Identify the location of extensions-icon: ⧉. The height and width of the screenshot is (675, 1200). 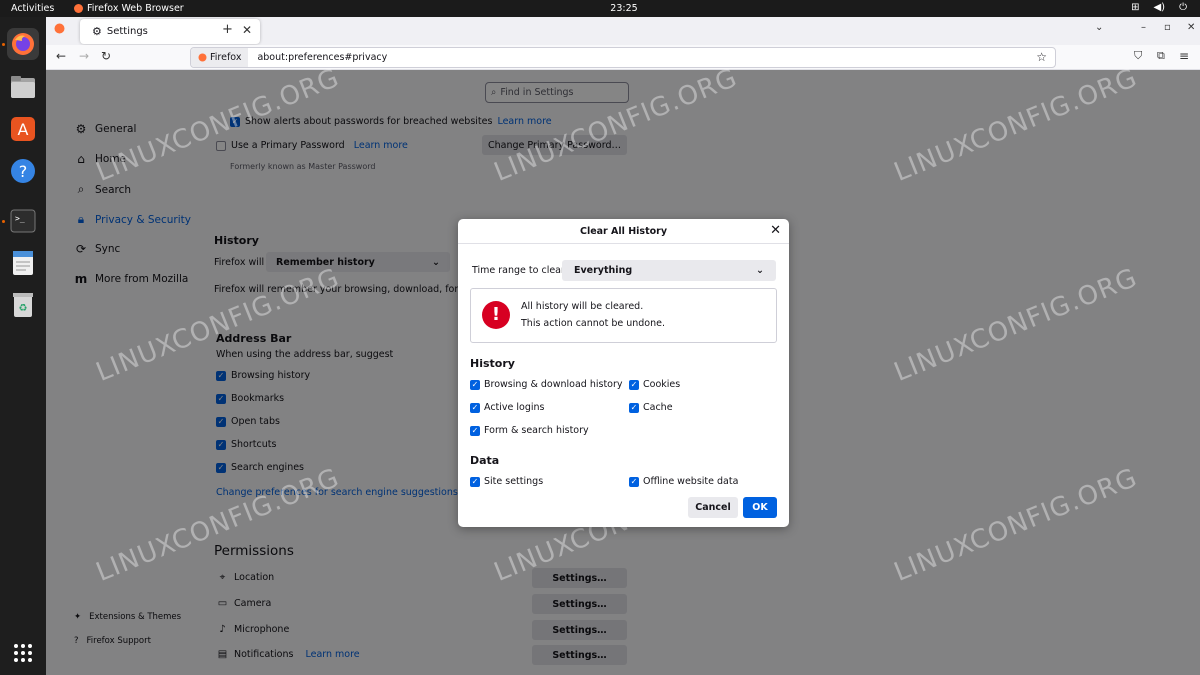
(1161, 56).